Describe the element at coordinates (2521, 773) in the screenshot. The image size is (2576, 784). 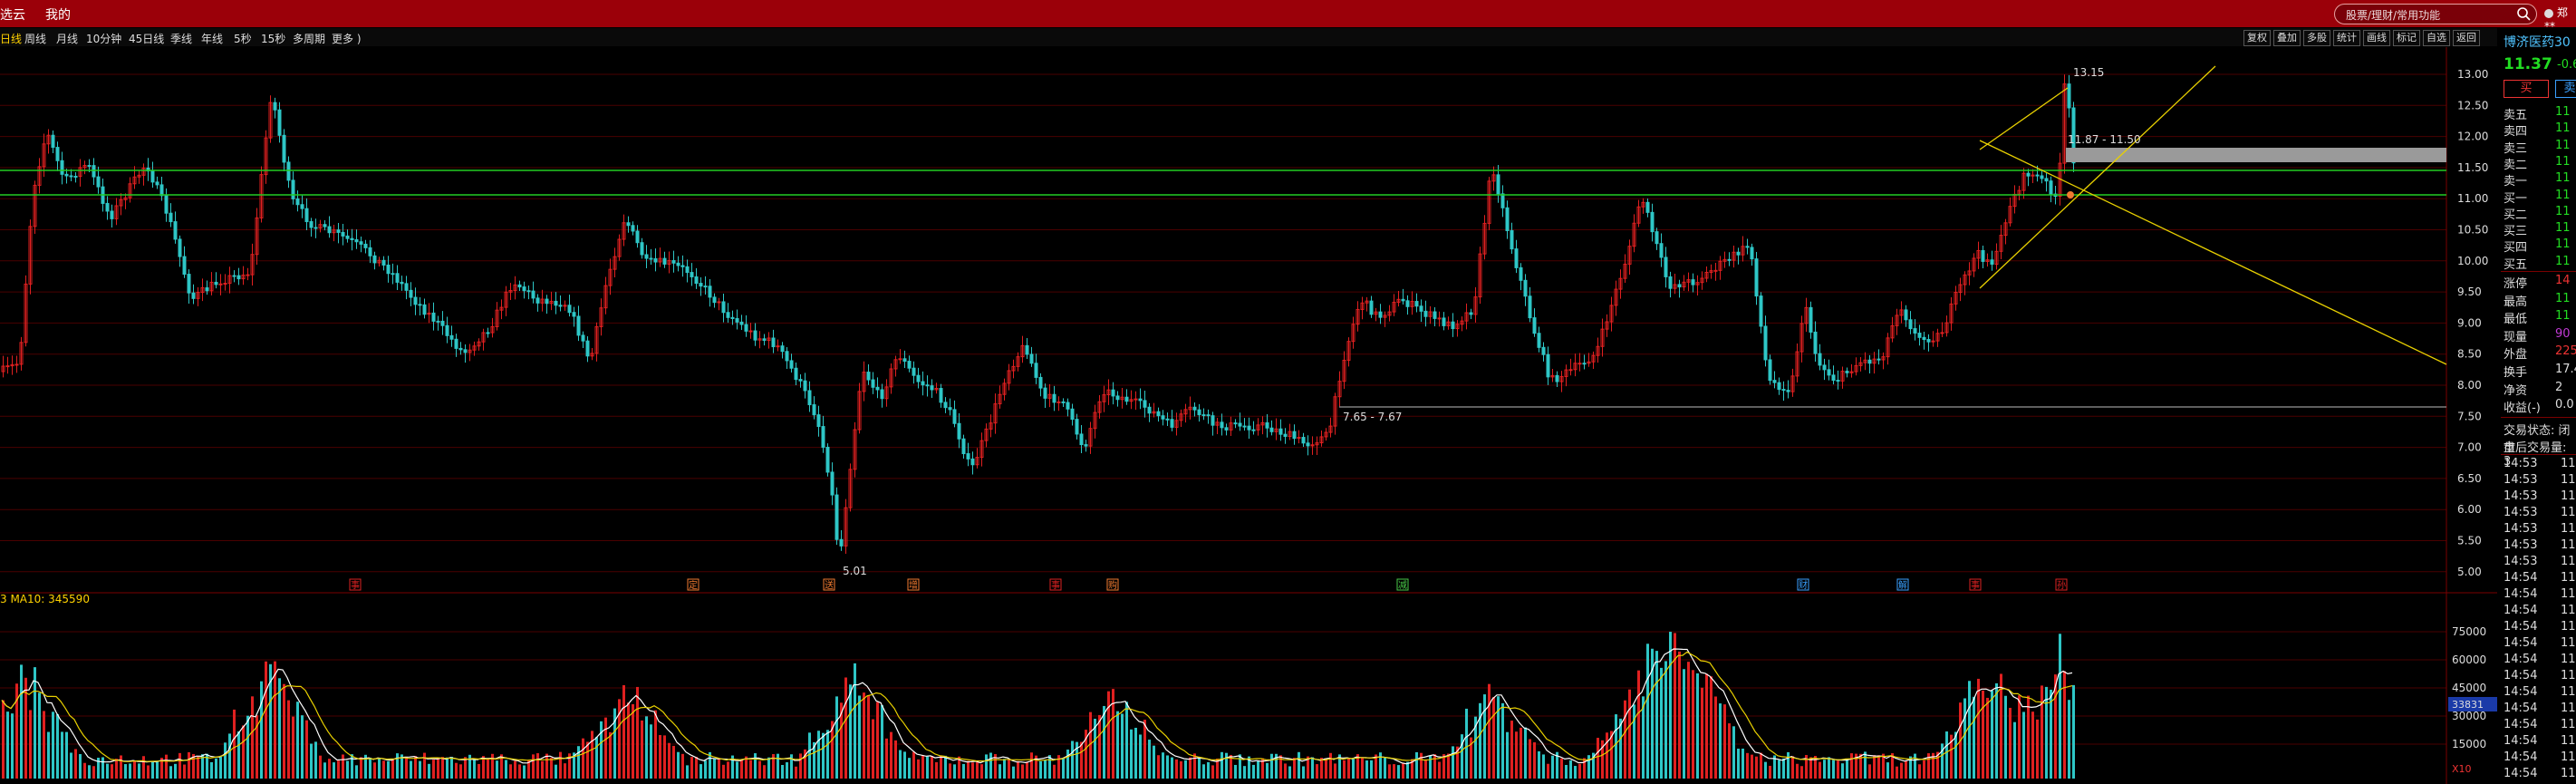
I see `tick-time: 14:54` at that location.